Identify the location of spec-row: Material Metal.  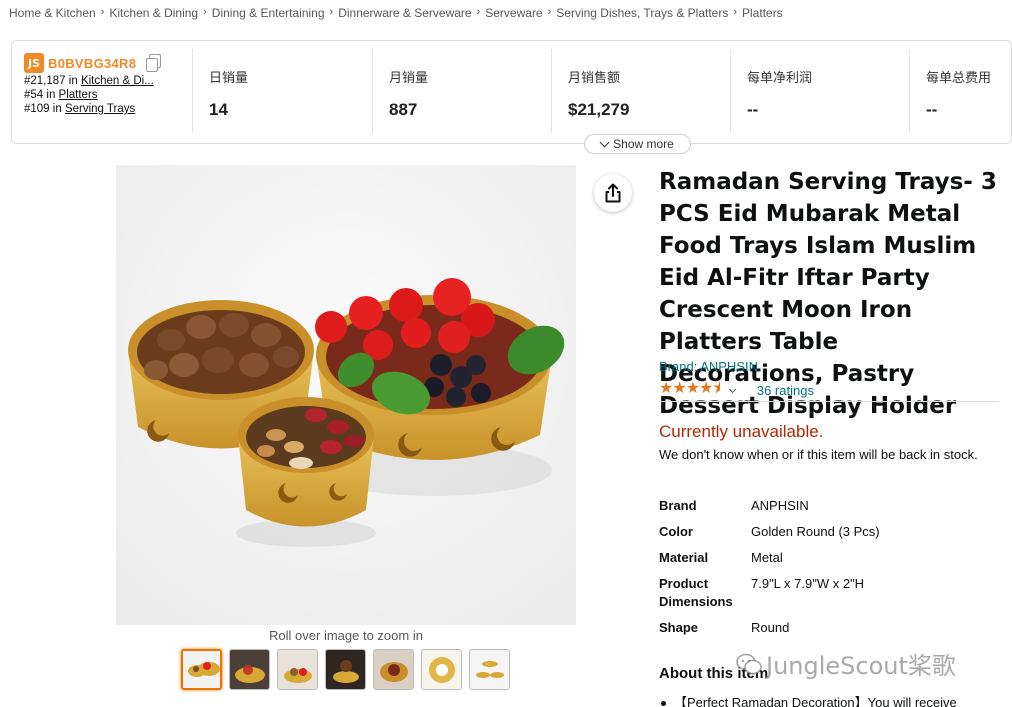
(769, 558).